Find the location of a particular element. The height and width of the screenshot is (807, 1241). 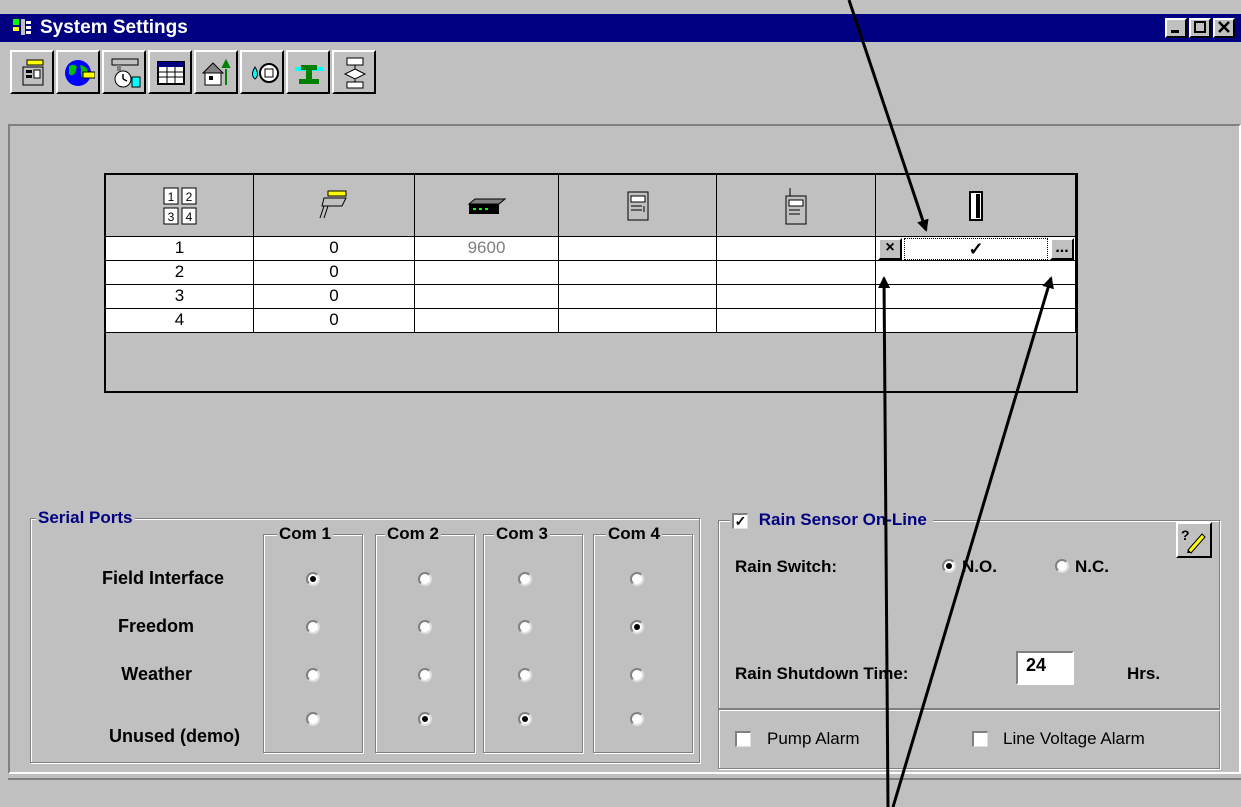

arrow-to-checkmark is located at coordinates (888, 116).